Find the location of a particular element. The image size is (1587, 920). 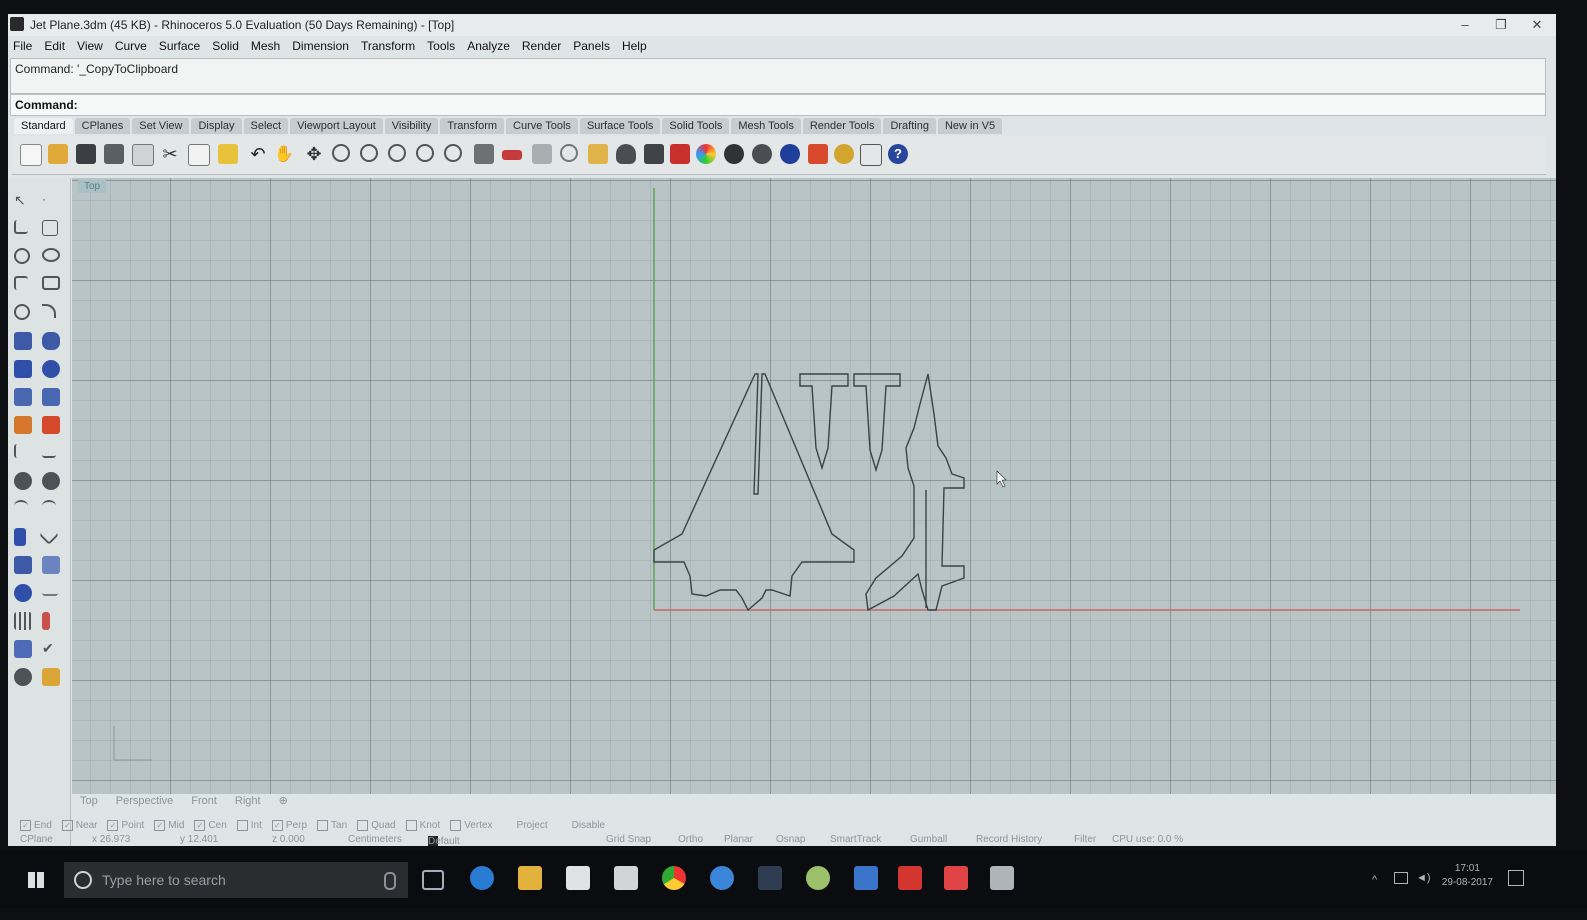

tab-drafting: Drafting is located at coordinates (909, 126).